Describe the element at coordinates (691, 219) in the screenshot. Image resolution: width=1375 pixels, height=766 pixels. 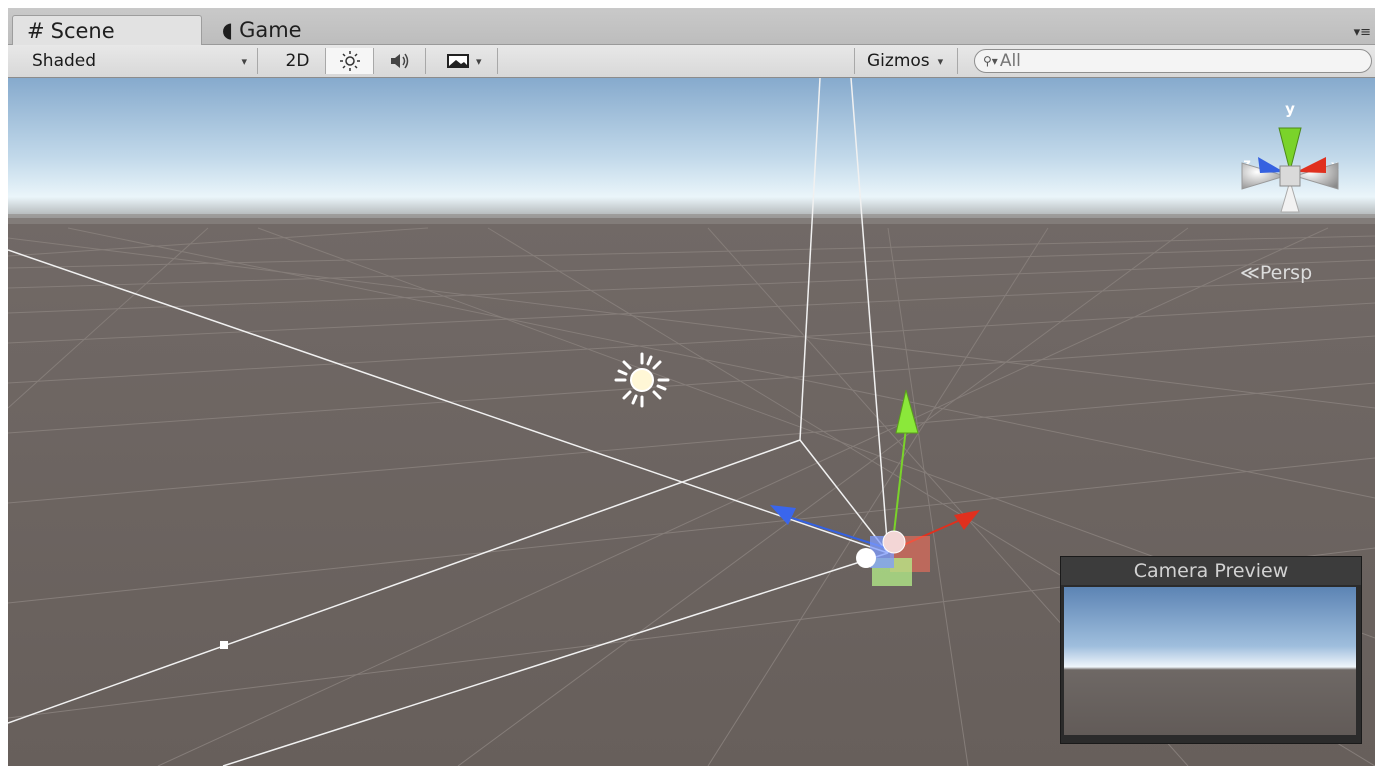
I see `horizon-haze` at that location.